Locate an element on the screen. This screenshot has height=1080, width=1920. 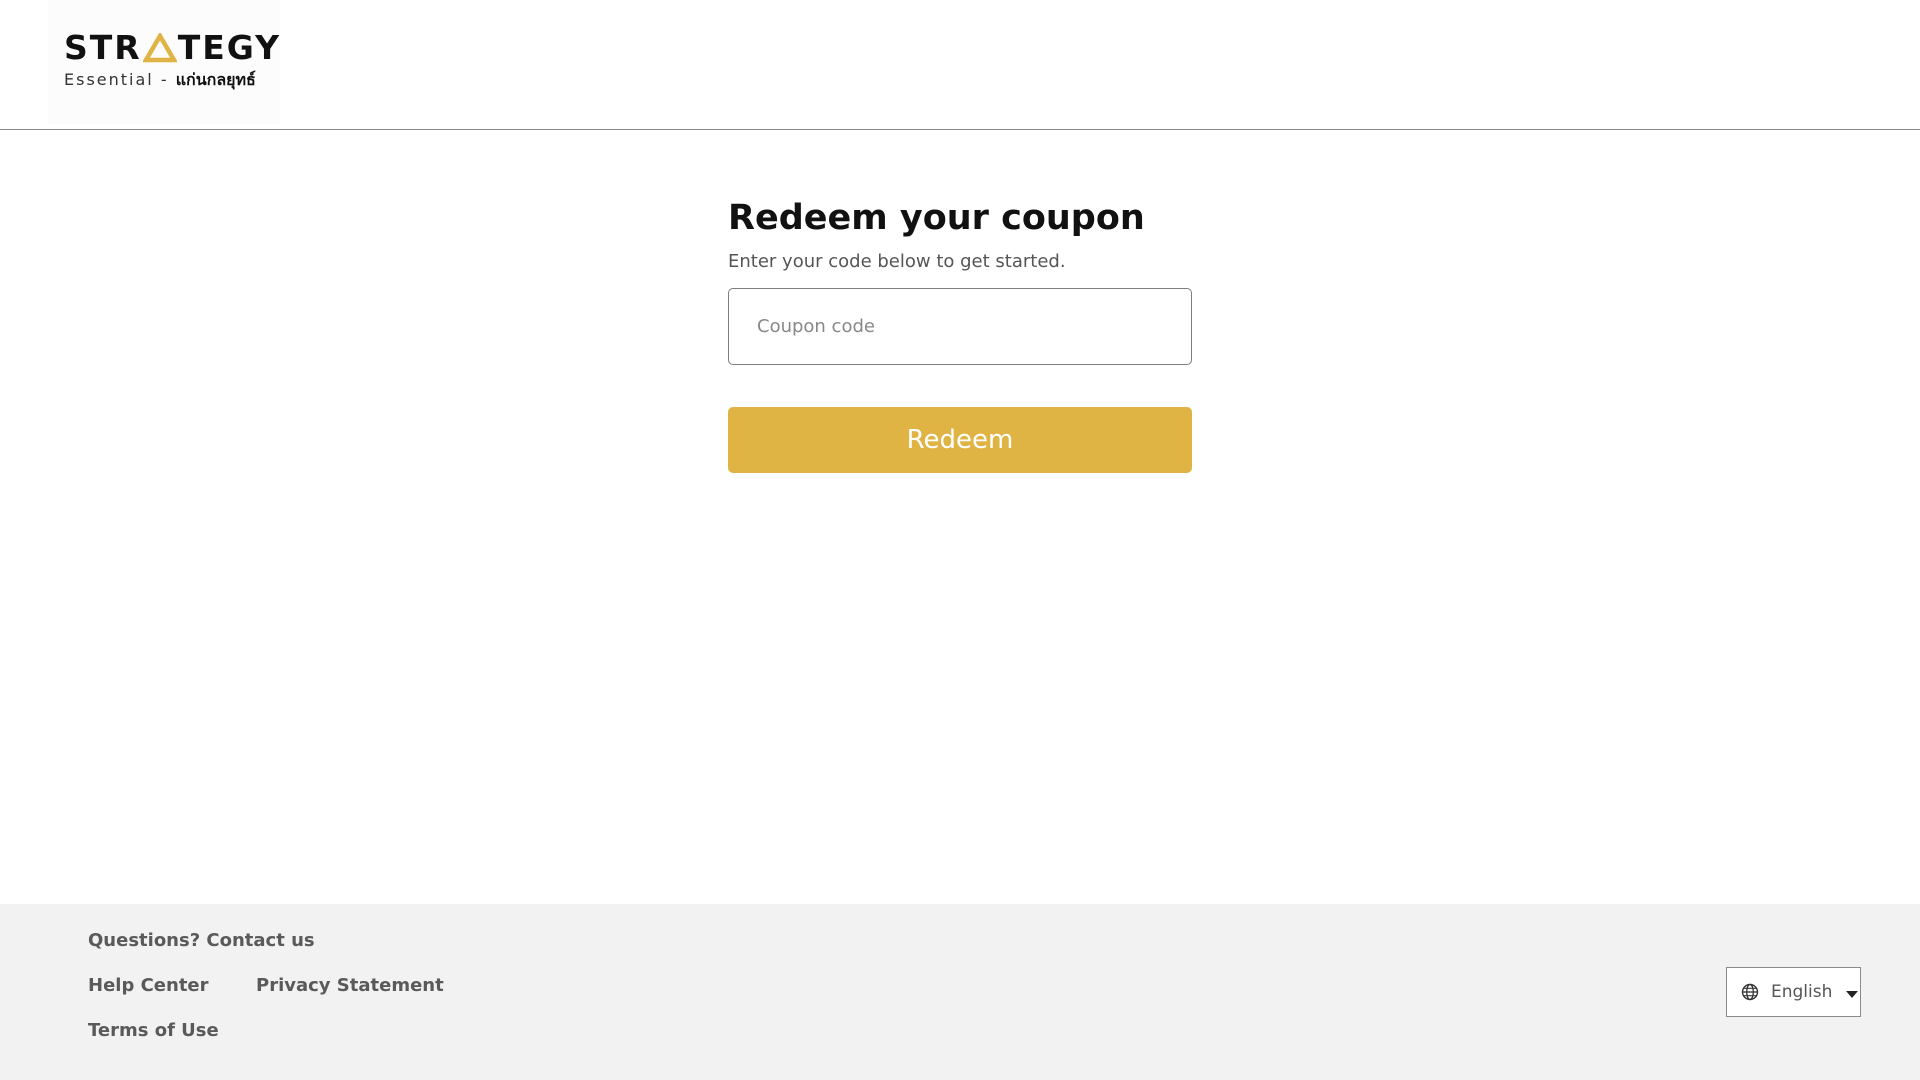
redeem-button: Redeem is located at coordinates (960, 440).